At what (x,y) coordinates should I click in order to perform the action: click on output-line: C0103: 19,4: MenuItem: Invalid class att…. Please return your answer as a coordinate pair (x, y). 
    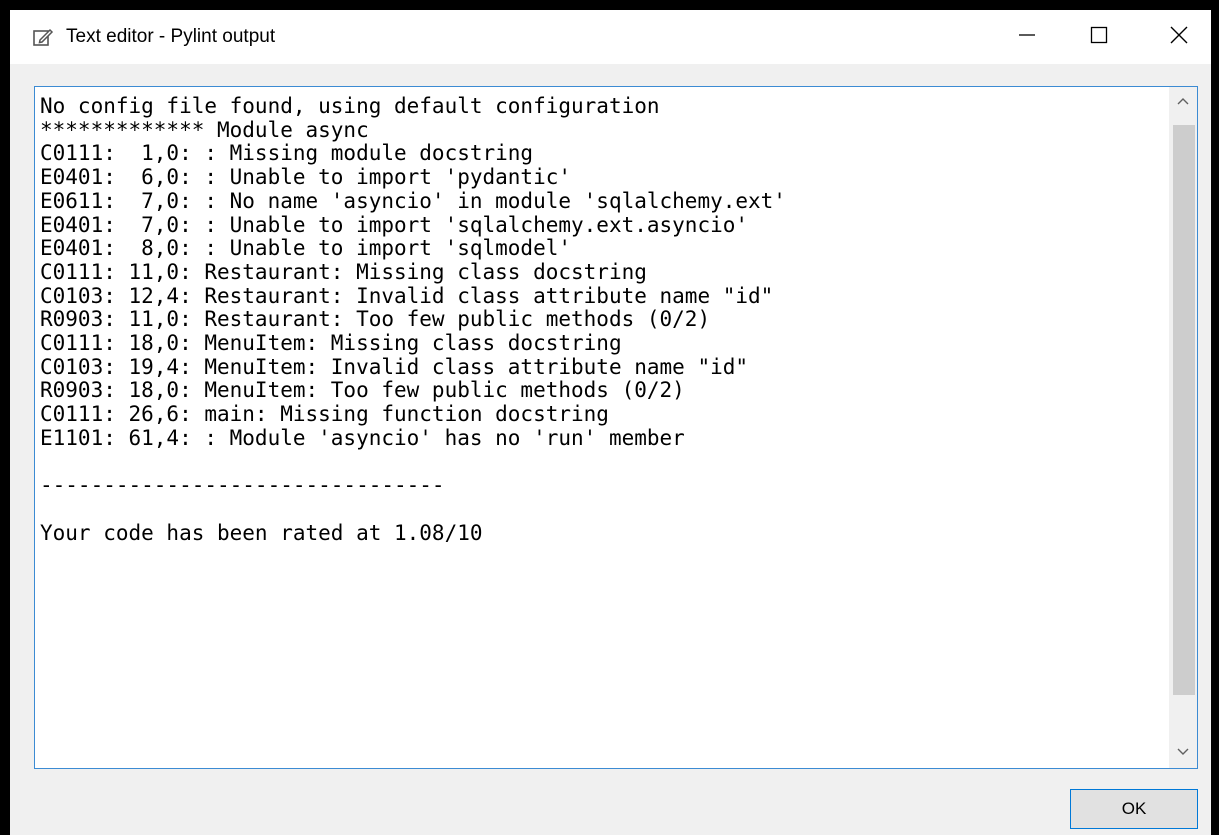
    Looking at the image, I should click on (394, 366).